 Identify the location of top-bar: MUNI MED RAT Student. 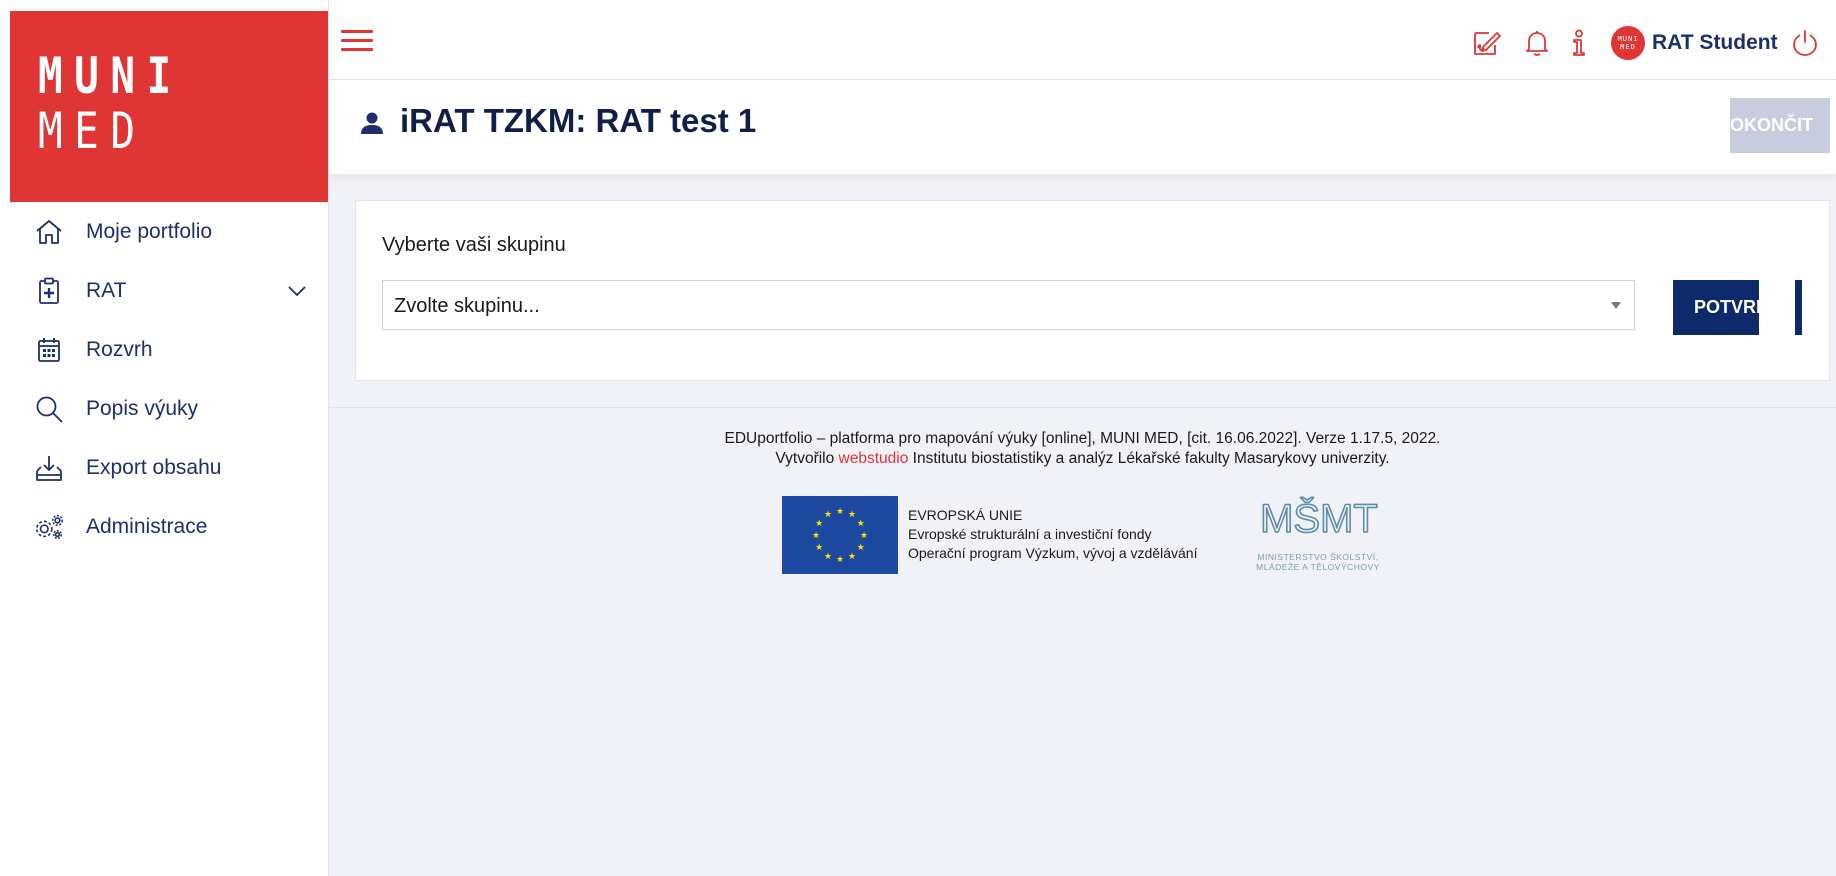
(1082, 40).